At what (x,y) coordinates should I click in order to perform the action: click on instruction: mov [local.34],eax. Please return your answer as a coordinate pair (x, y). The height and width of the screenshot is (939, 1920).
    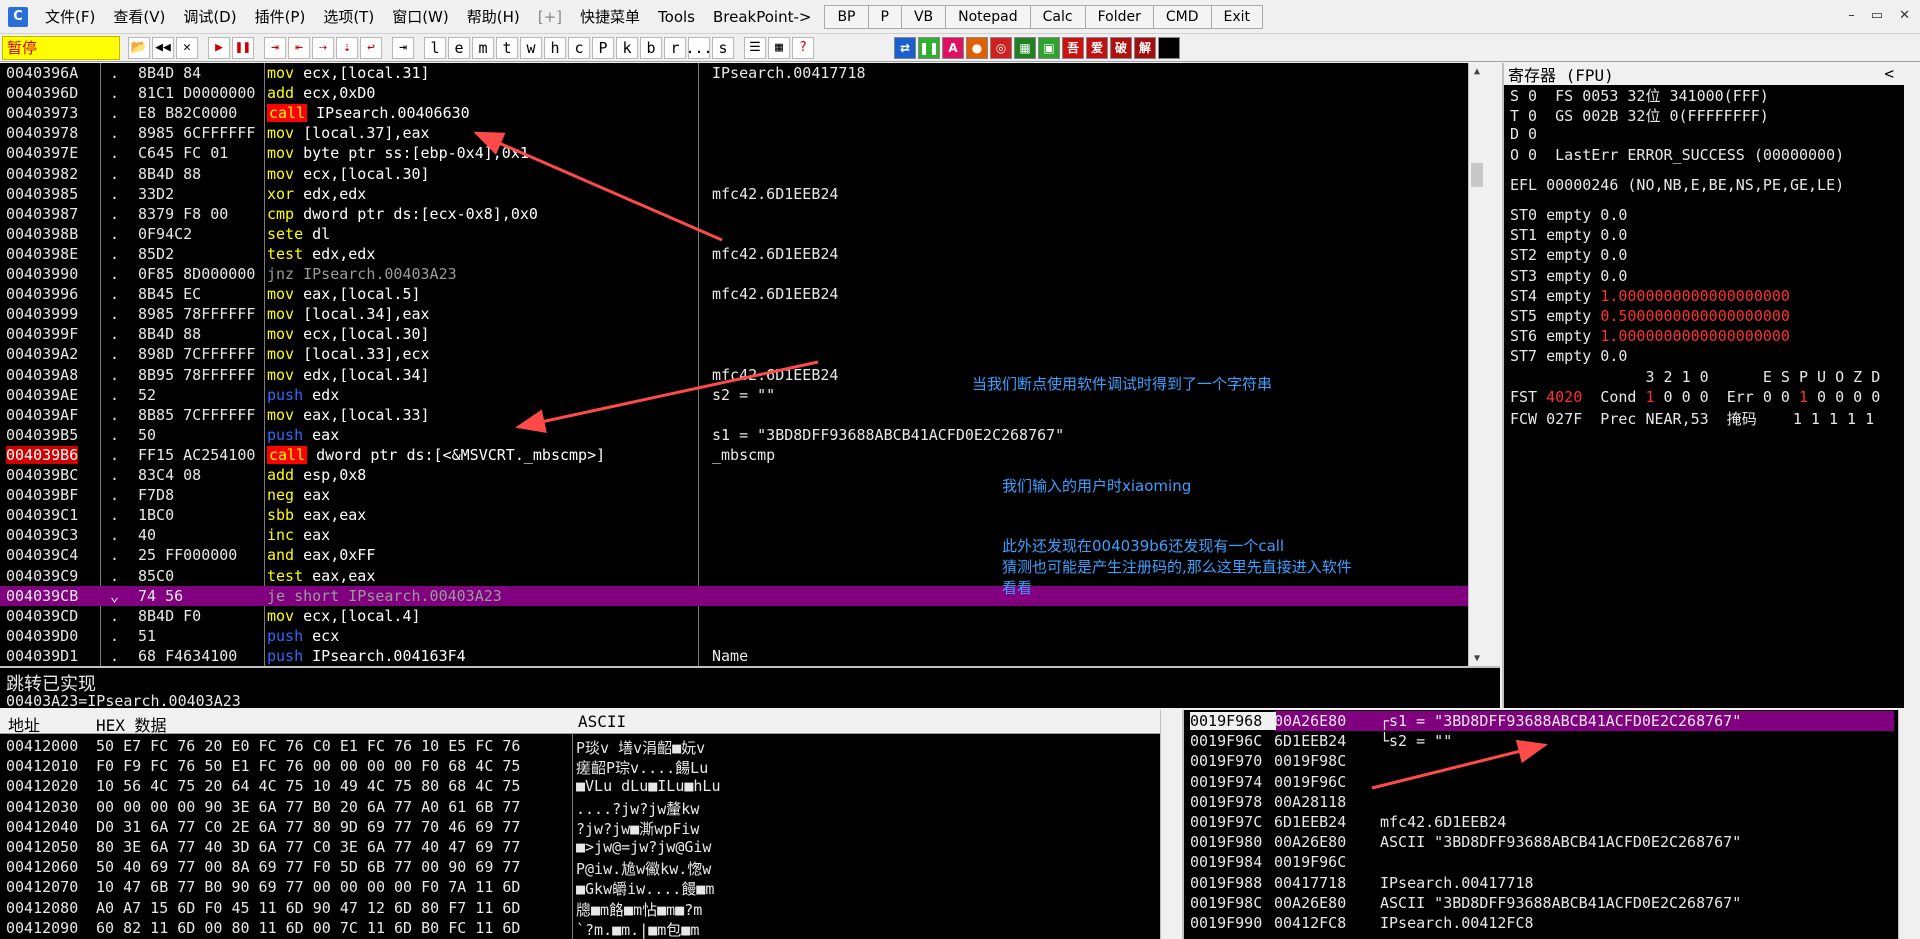
    Looking at the image, I should click on (348, 314).